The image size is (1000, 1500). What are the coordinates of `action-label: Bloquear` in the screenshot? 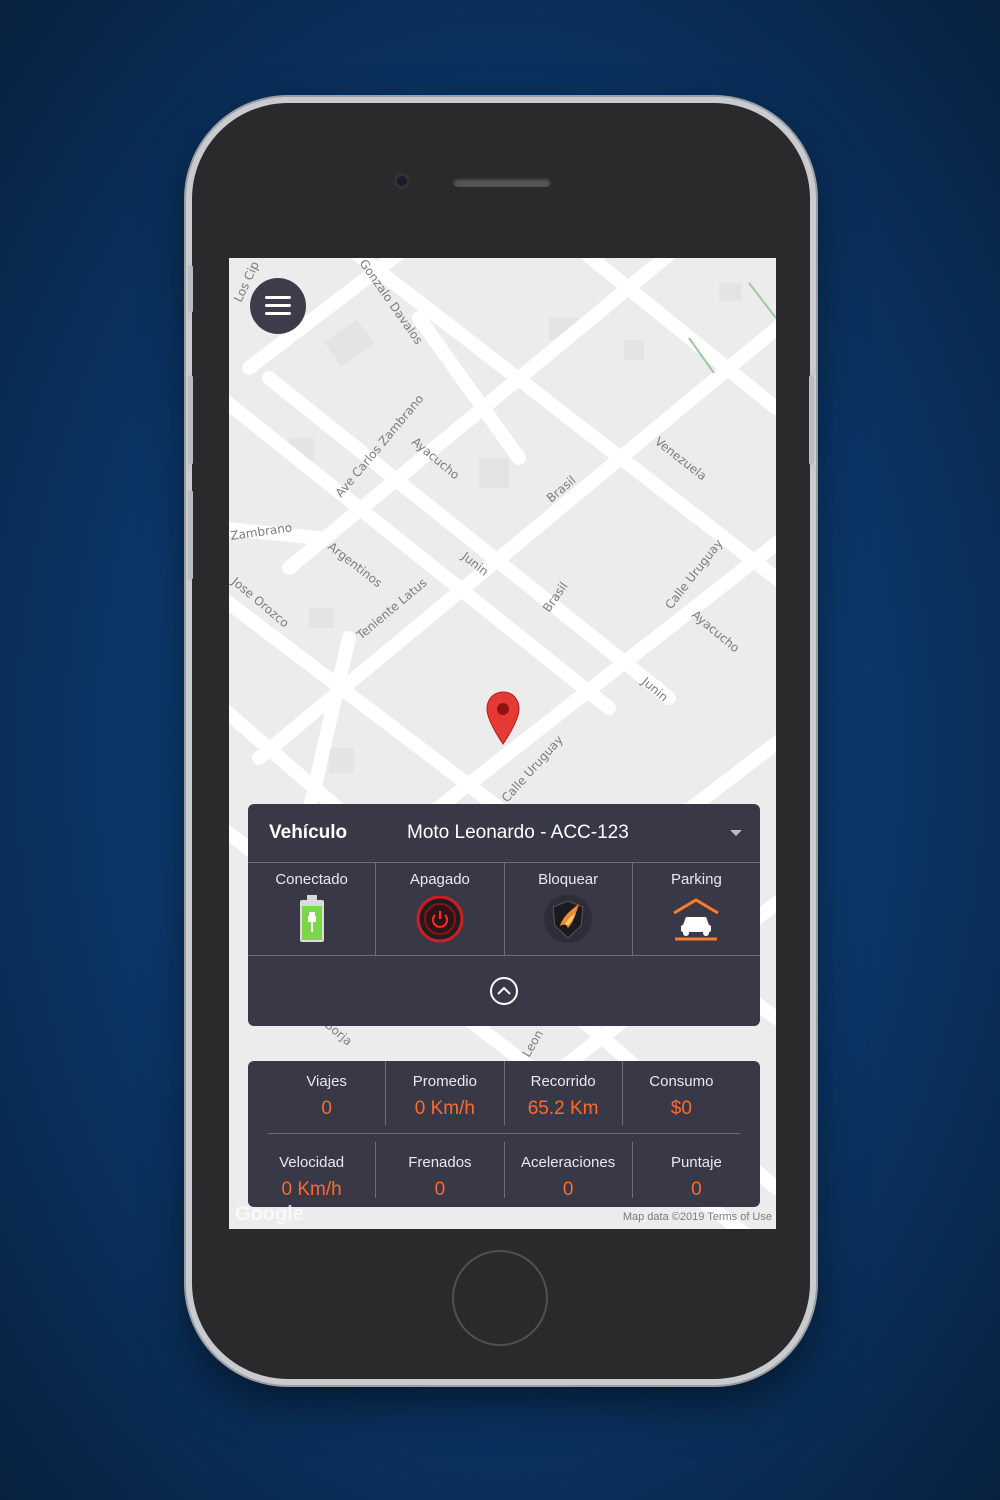 It's located at (568, 879).